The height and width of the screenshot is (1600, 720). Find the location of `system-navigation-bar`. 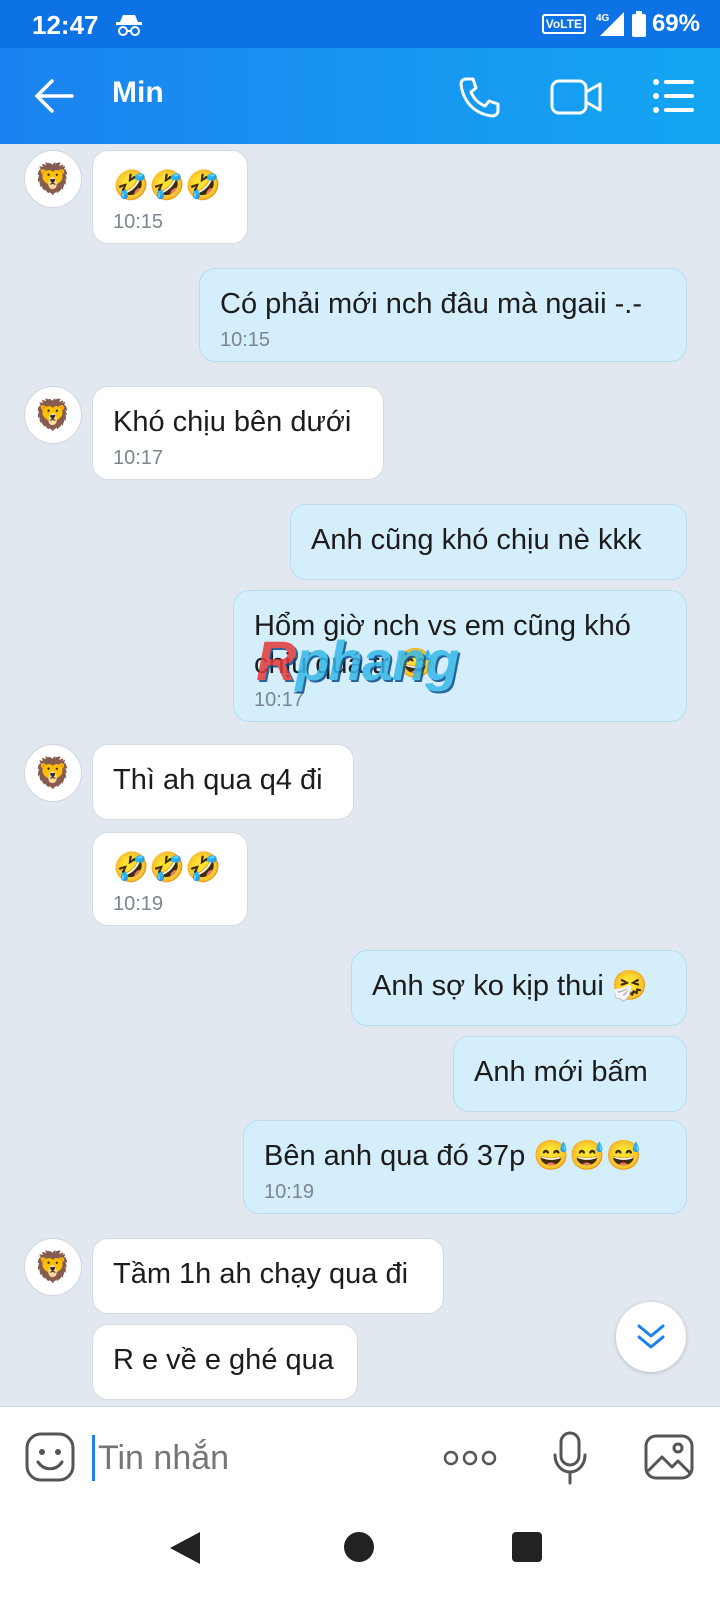

system-navigation-bar is located at coordinates (360, 1555).